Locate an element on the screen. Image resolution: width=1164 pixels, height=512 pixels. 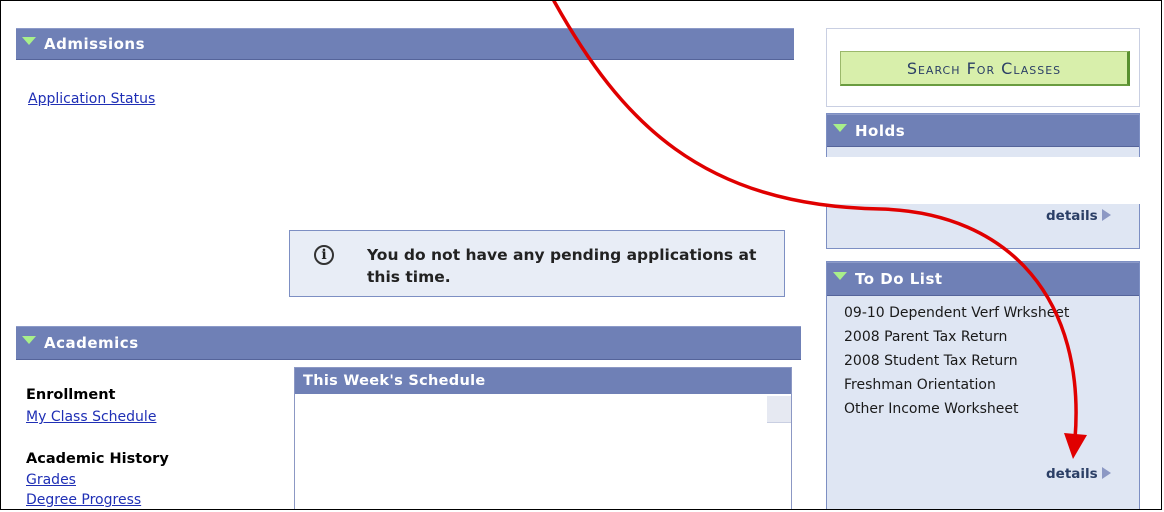
search-panel: Search For Classes is located at coordinates (983, 67).